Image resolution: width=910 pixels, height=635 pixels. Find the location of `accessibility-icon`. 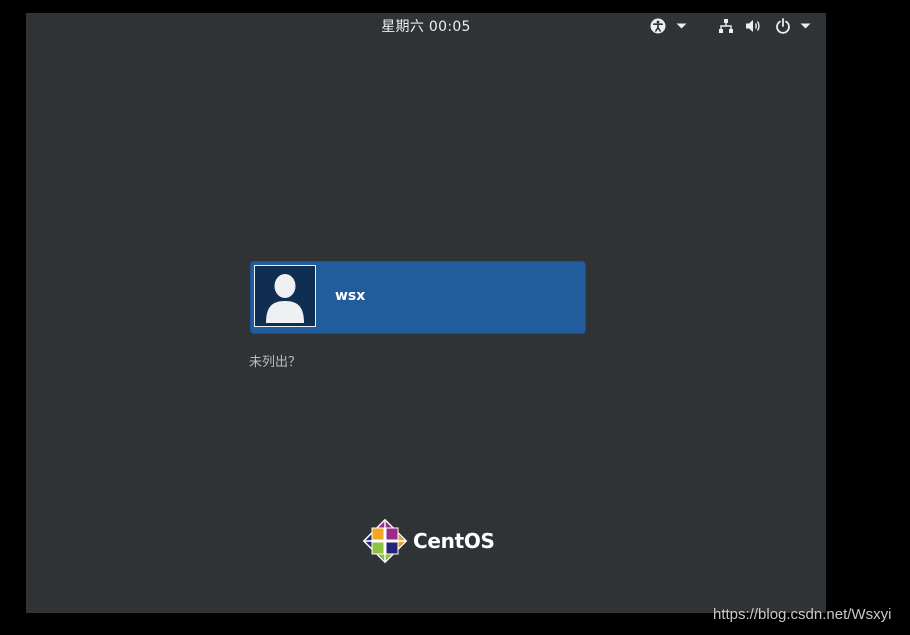

accessibility-icon is located at coordinates (659, 26).